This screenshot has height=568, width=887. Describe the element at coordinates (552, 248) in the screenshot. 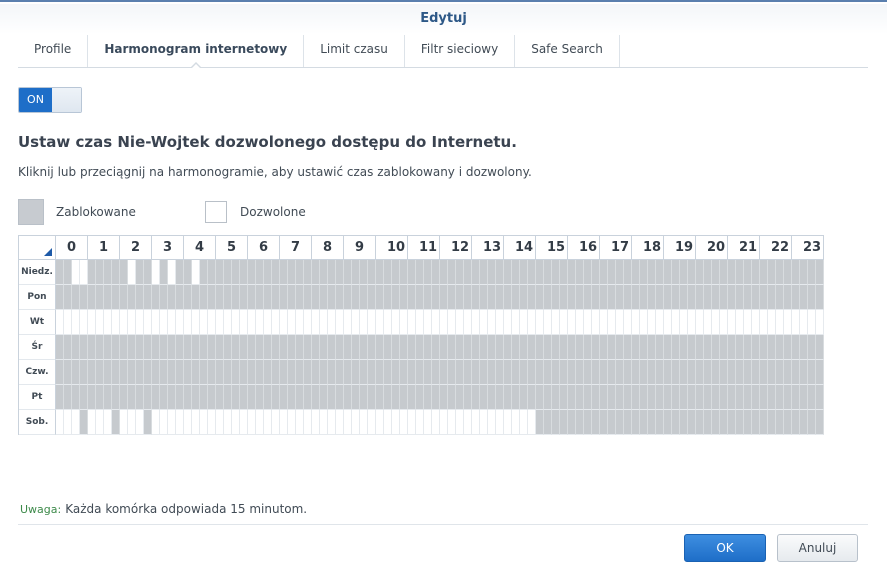

I see `hour-header-15: 15` at that location.